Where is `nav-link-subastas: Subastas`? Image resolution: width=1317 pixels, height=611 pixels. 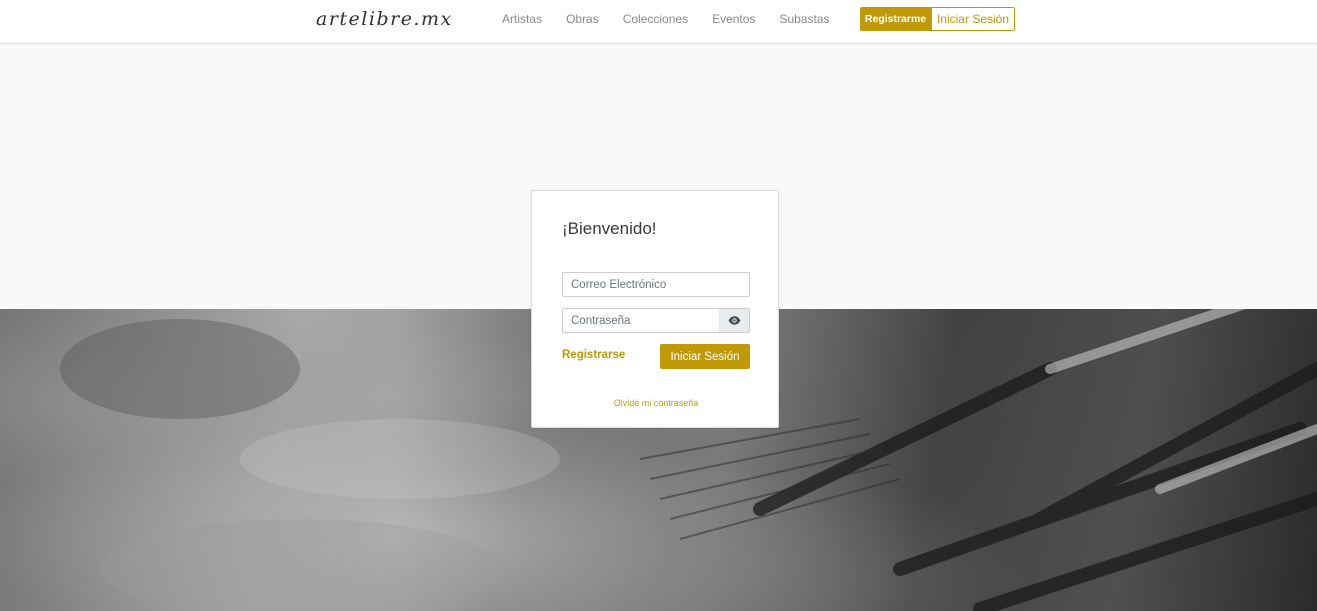 nav-link-subastas: Subastas is located at coordinates (804, 19).